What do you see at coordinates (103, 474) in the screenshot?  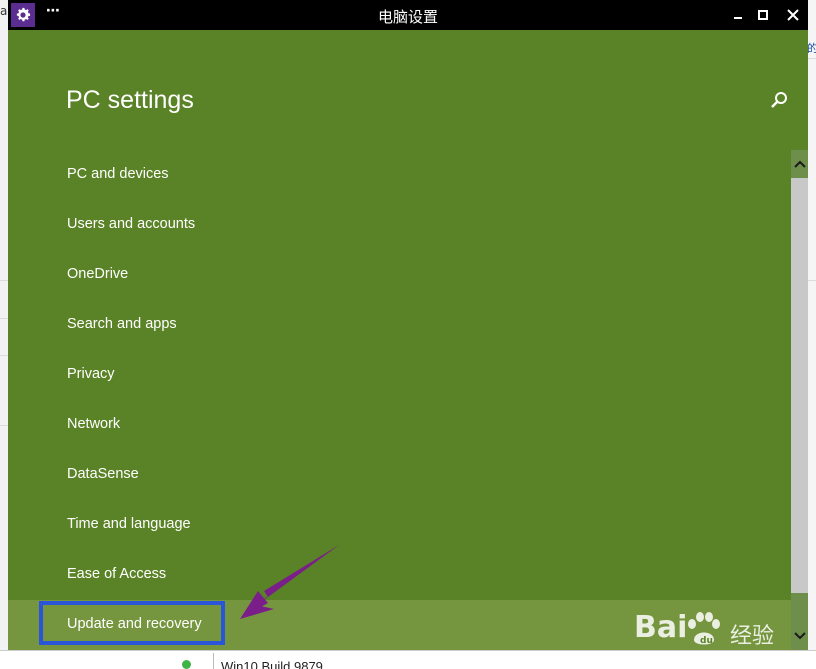 I see `nav-item-label: DataSense` at bounding box center [103, 474].